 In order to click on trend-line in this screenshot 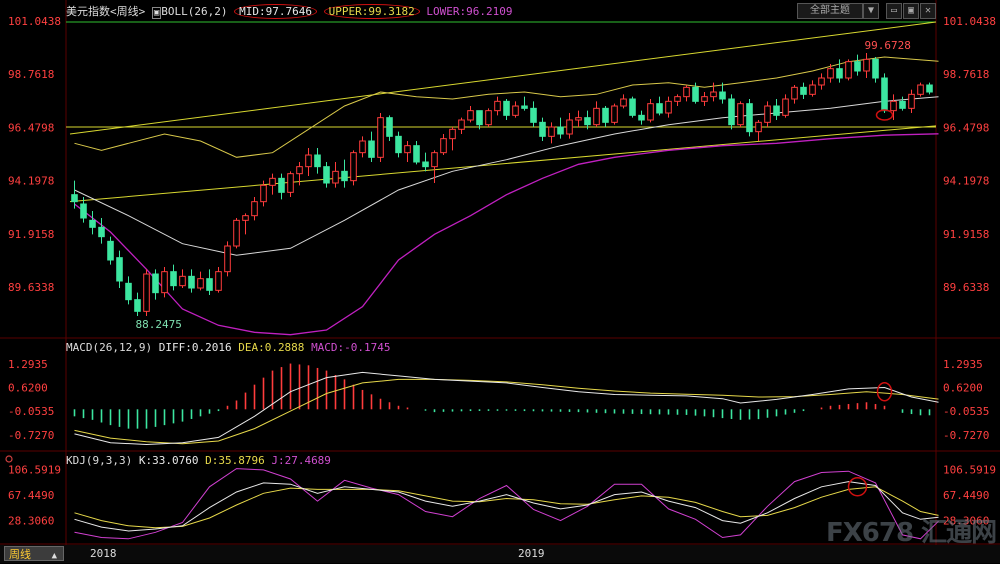, I will do `click(503, 164)`.